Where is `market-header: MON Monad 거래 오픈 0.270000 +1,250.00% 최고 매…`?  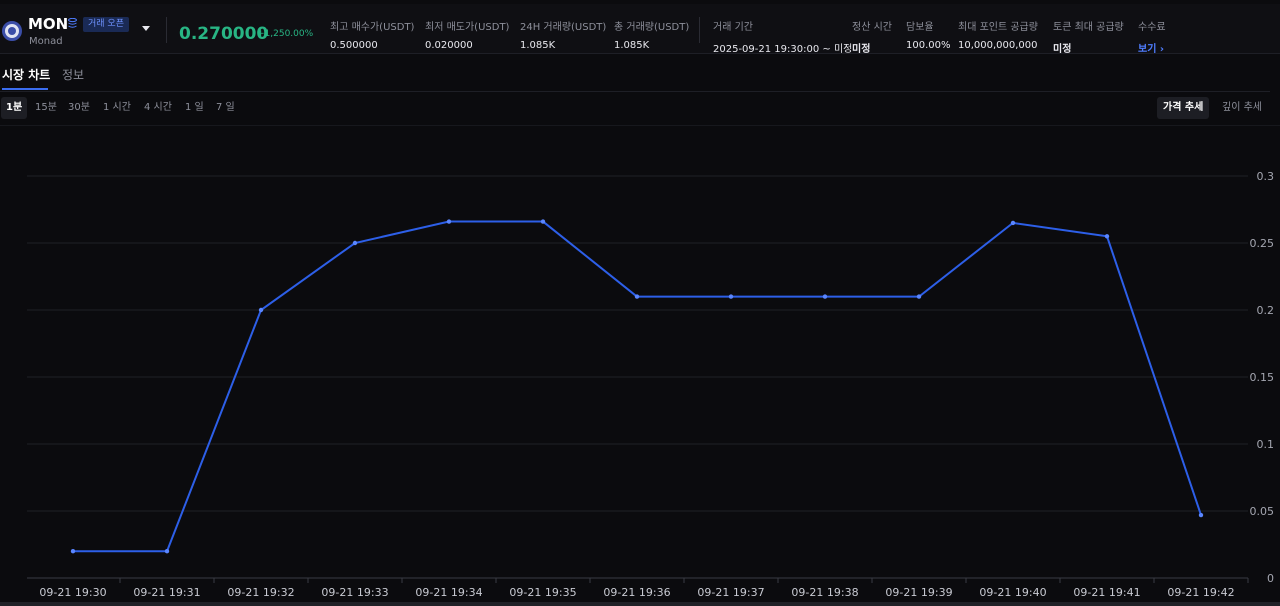 market-header: MON Monad 거래 오픈 0.270000 +1,250.00% 최고 매… is located at coordinates (640, 29).